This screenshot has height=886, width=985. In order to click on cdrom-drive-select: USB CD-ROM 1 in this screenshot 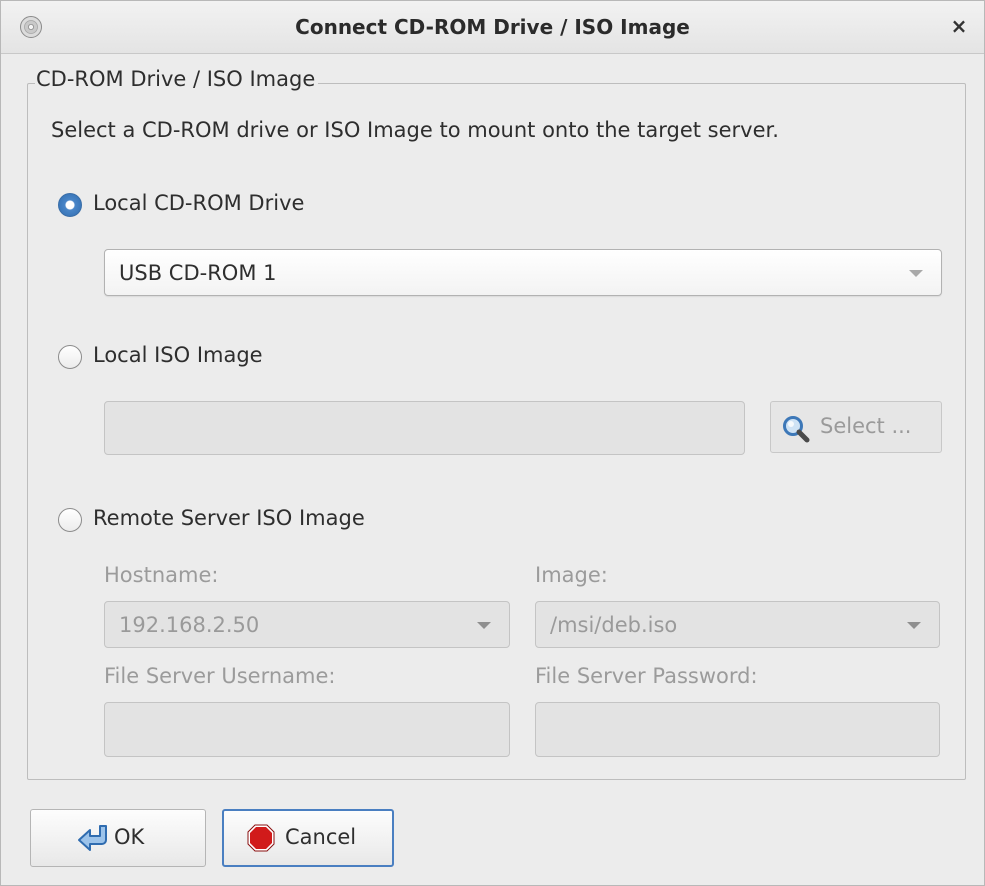, I will do `click(523, 272)`.